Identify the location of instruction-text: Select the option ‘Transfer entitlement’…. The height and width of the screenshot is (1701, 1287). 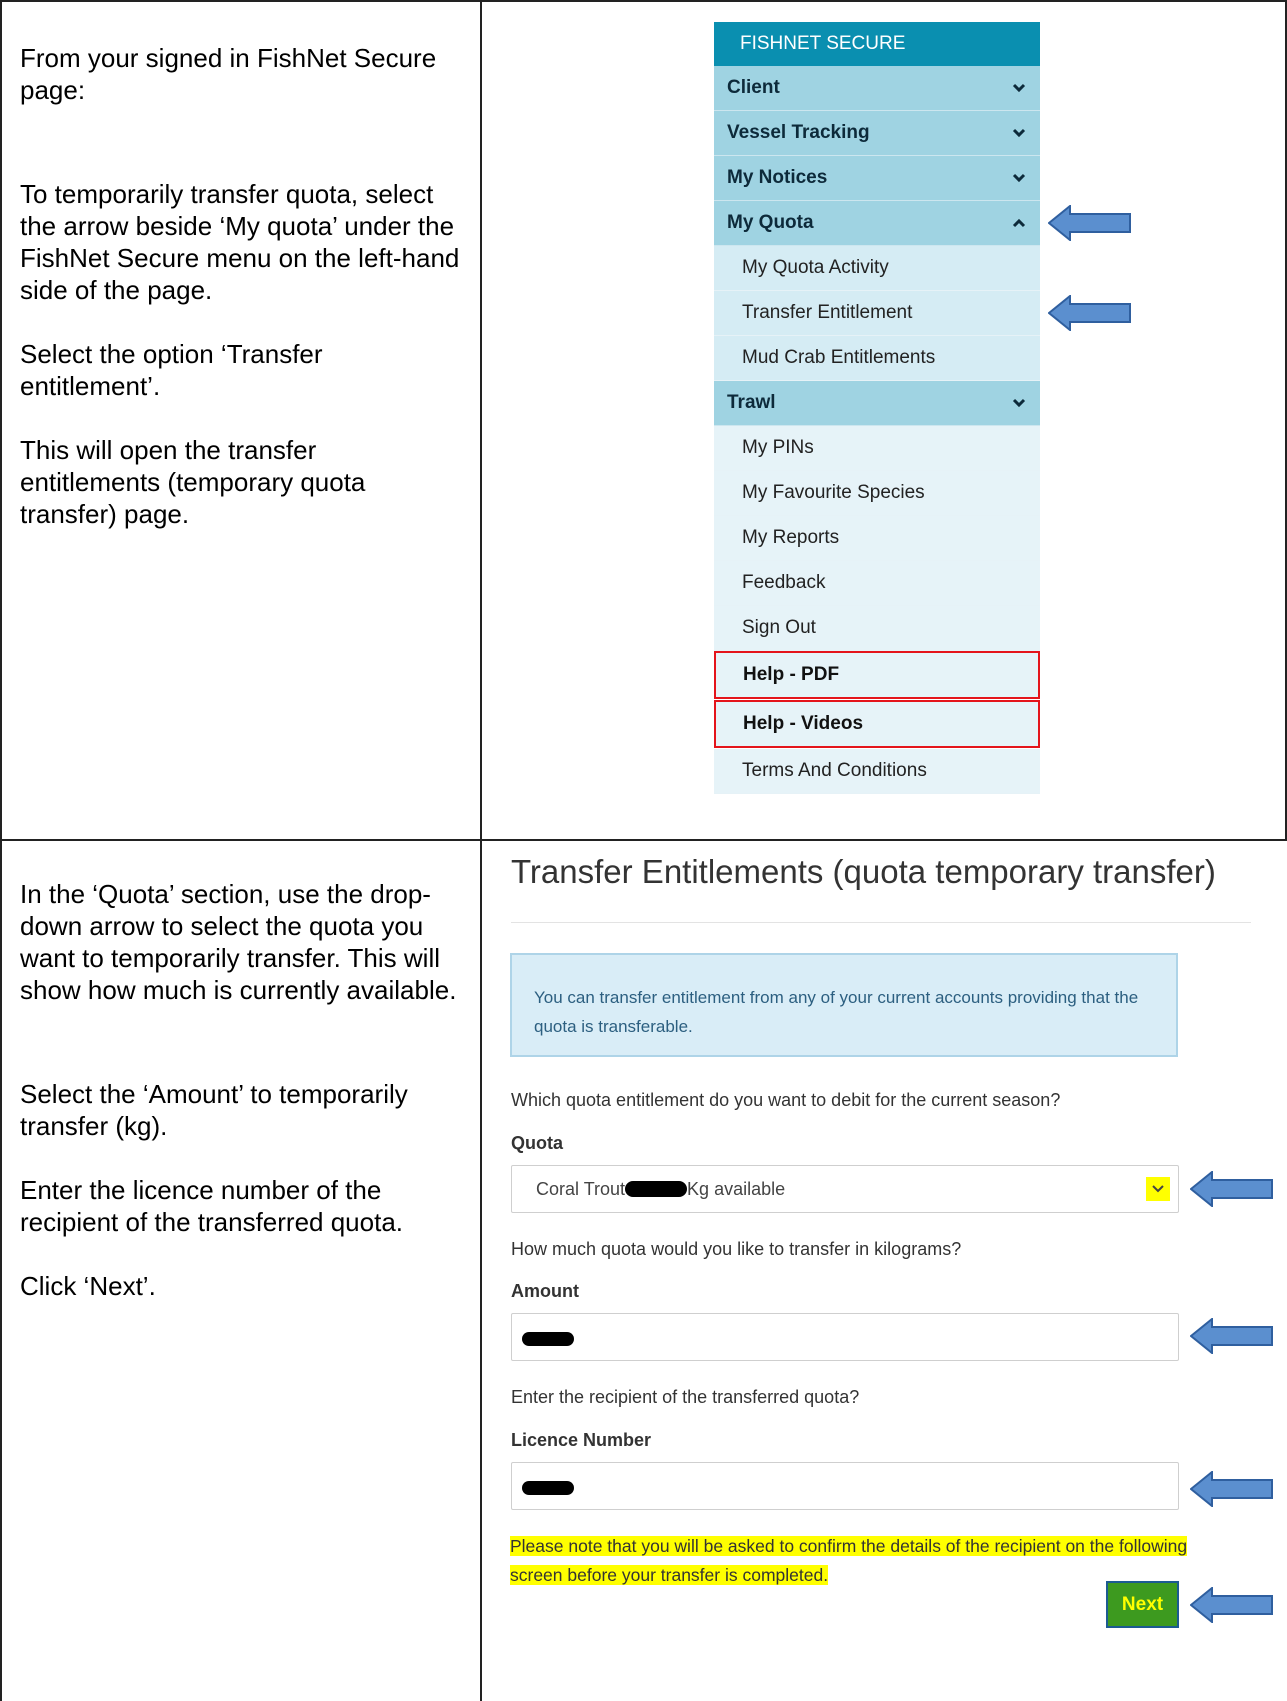
(171, 370).